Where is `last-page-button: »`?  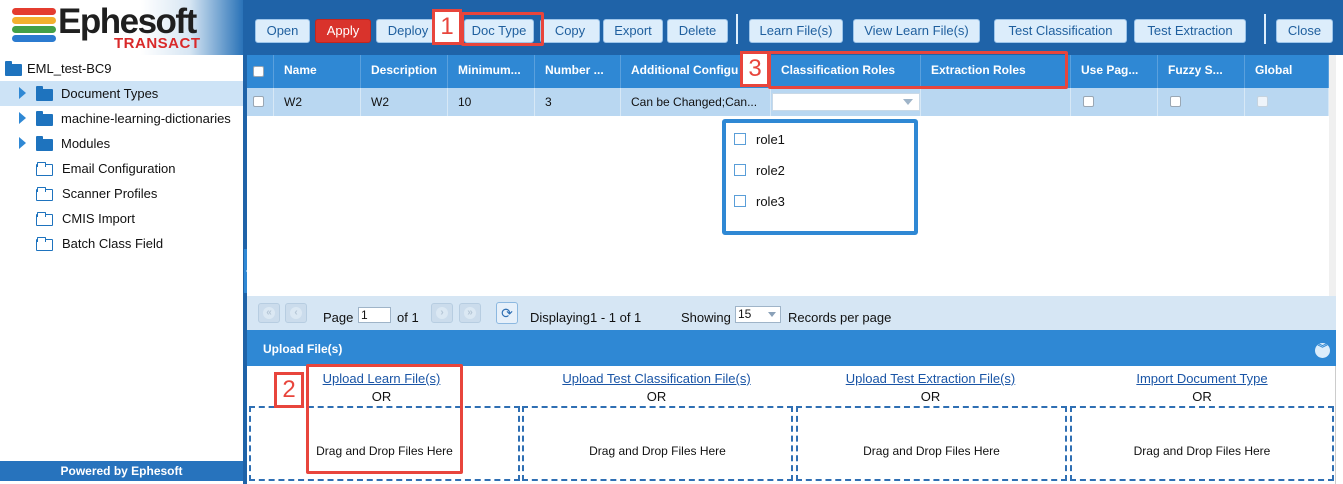 last-page-button: » is located at coordinates (470, 313).